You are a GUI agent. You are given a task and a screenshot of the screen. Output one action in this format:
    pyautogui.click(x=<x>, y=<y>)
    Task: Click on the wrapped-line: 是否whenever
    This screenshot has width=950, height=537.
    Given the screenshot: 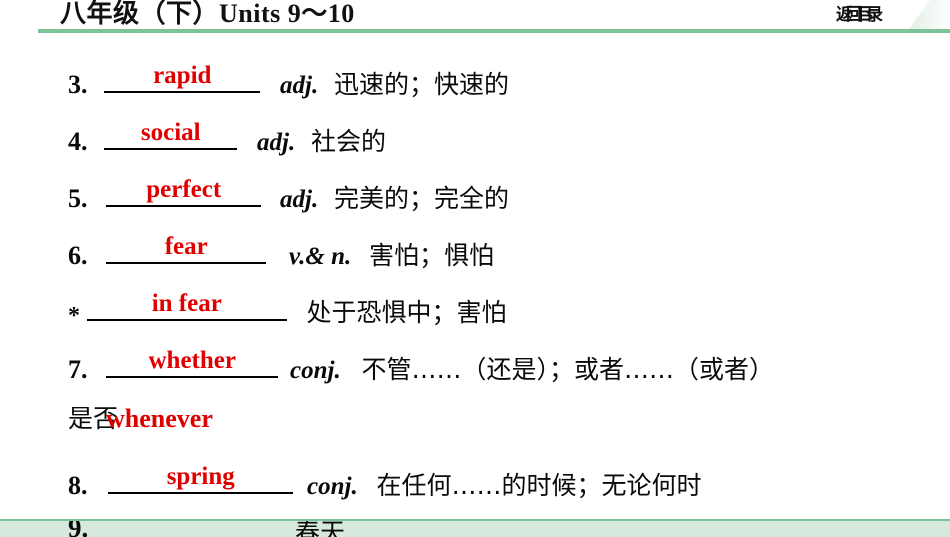 What is the action you would take?
    pyautogui.click(x=140, y=418)
    